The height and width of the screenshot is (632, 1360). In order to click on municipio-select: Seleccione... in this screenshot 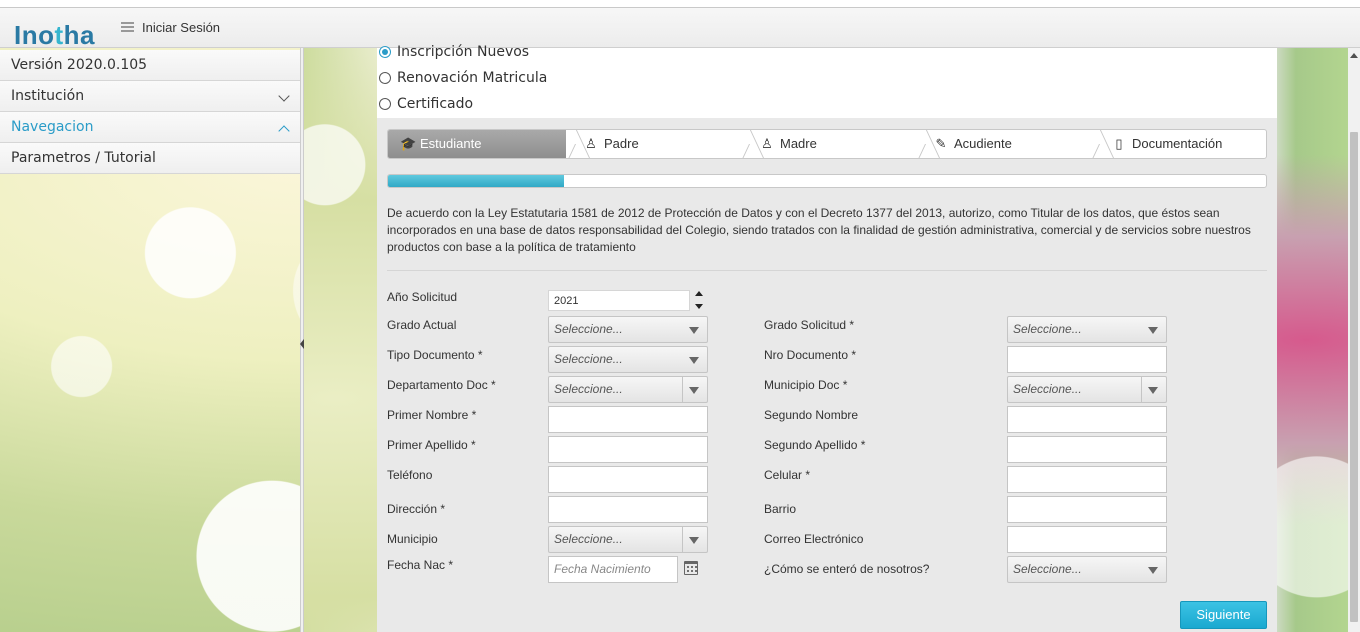, I will do `click(628, 539)`.